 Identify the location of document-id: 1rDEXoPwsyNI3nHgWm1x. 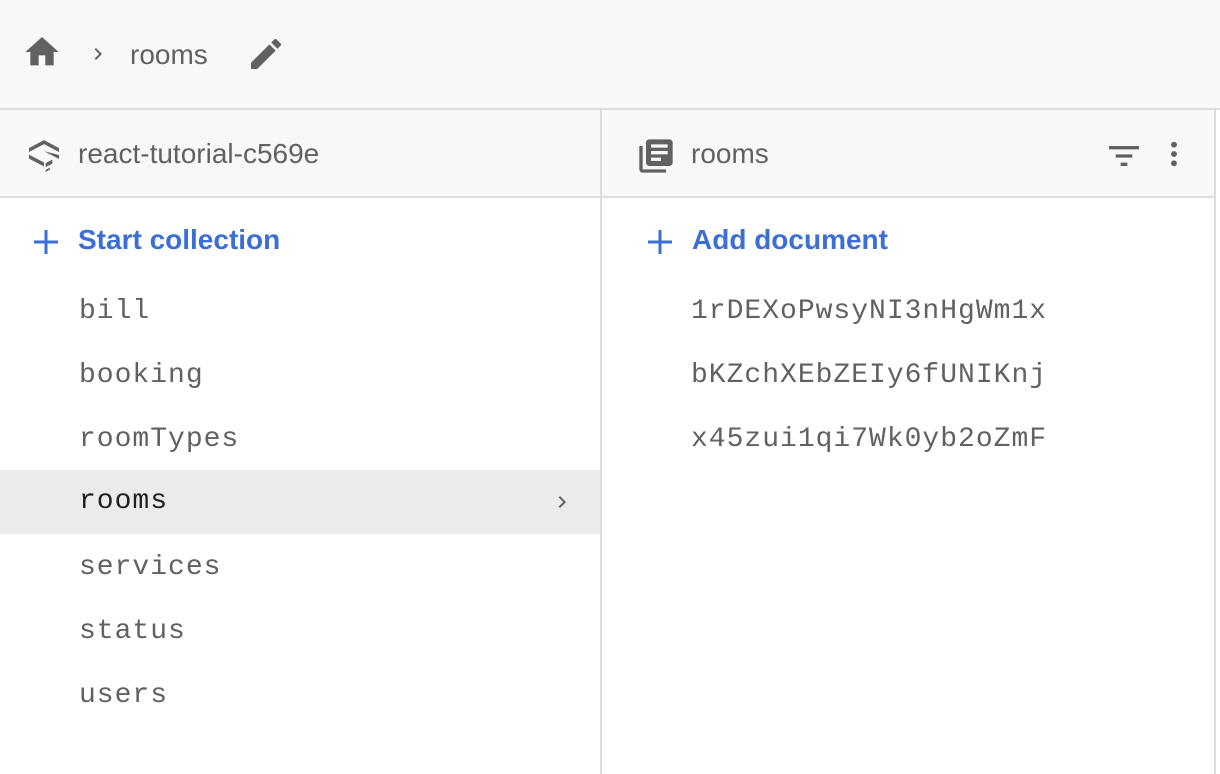
(869, 311).